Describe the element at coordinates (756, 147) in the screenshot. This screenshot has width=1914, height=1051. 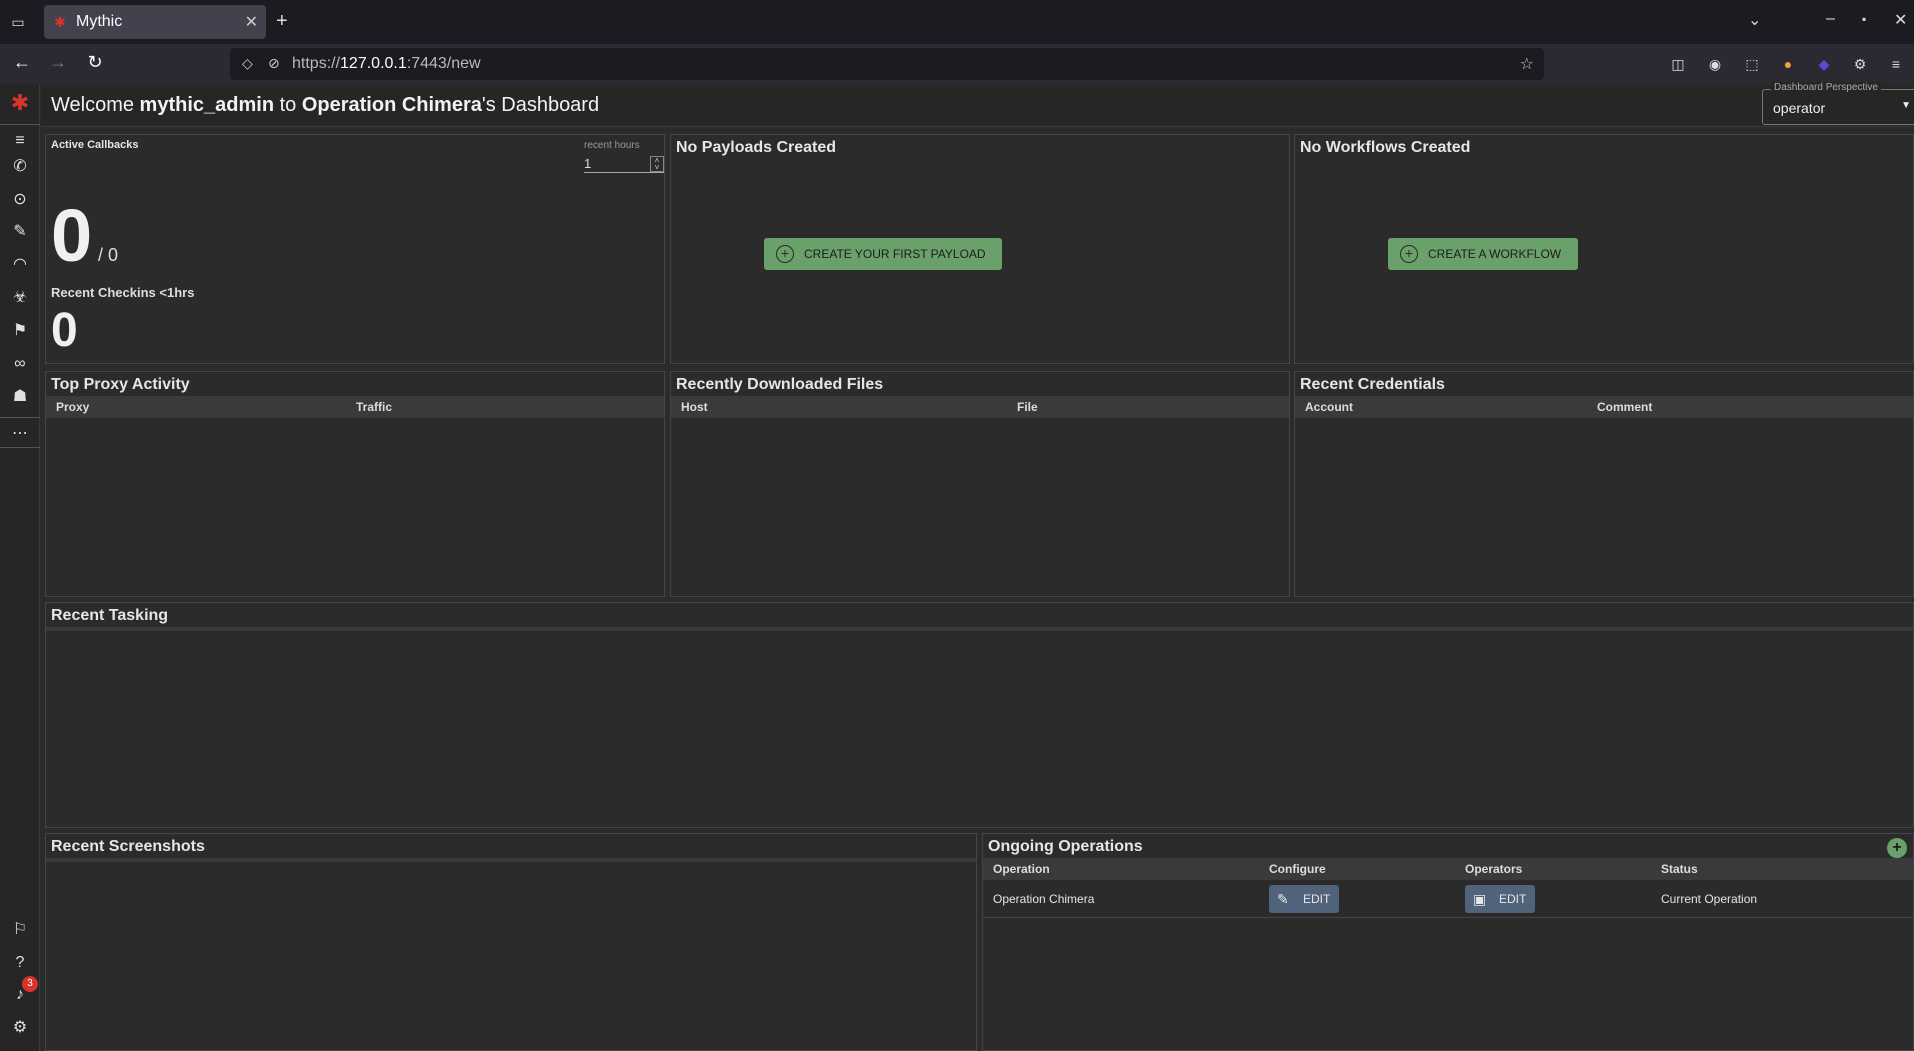
I see `panel-title: No Payloads Created` at that location.